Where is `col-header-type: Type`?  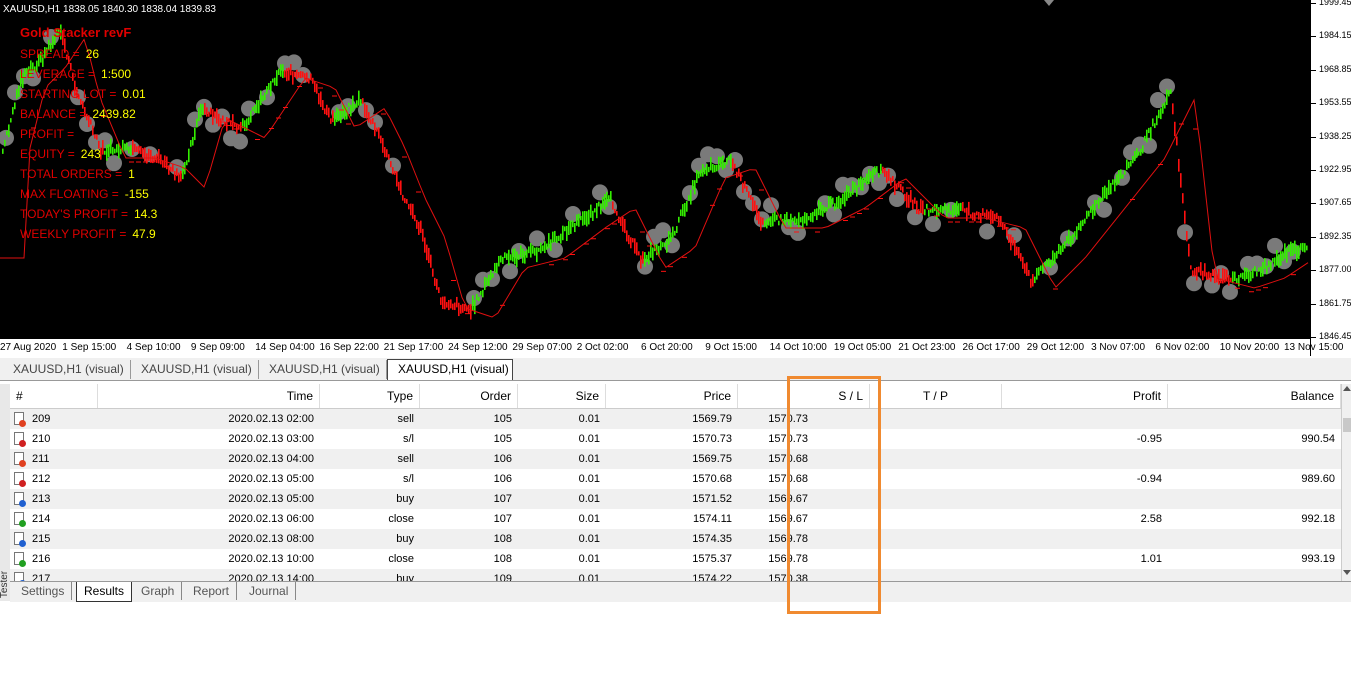
col-header-type: Type is located at coordinates (370, 396).